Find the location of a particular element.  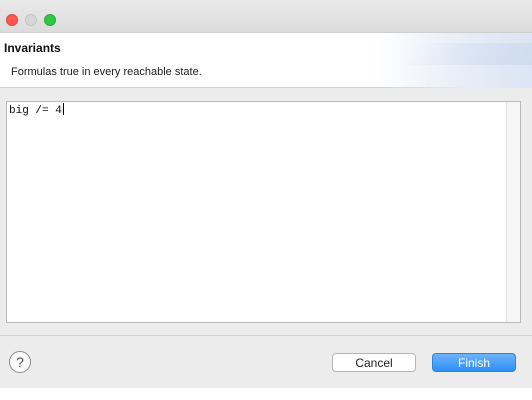

page-description: Formulas true in every reachable state. is located at coordinates (106, 72).